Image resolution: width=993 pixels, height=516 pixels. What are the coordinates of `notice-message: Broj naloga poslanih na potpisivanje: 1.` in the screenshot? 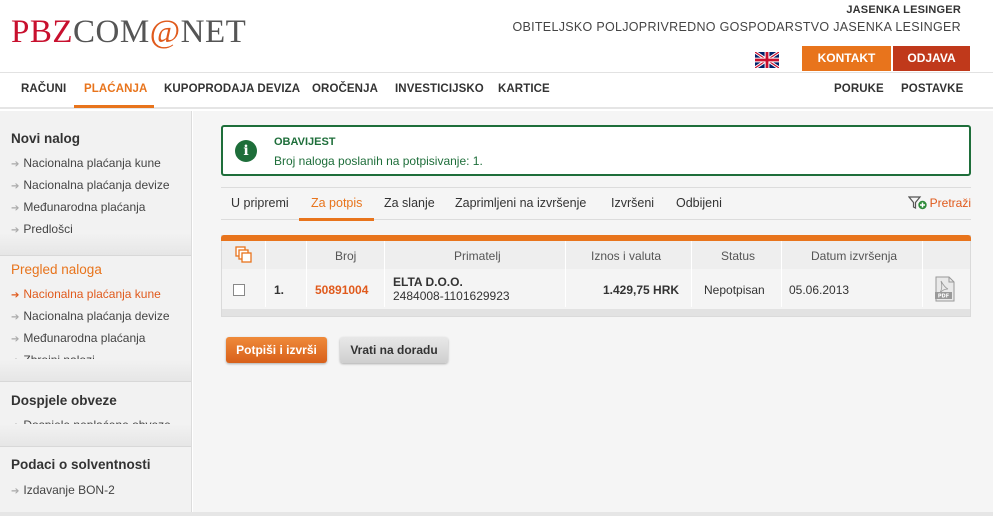 It's located at (378, 161).